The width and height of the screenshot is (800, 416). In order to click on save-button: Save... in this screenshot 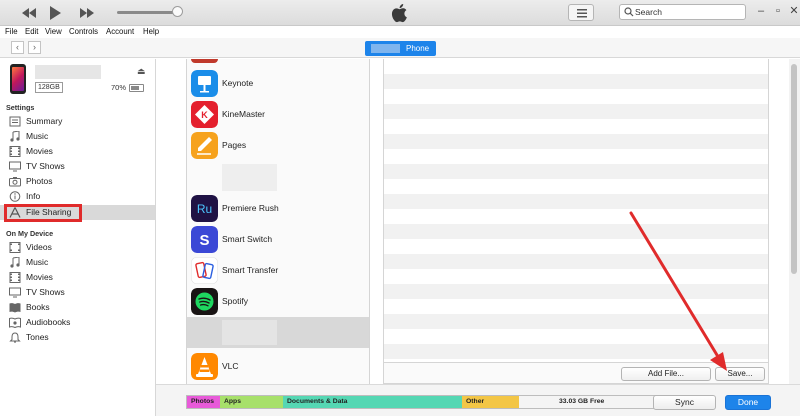, I will do `click(740, 374)`.